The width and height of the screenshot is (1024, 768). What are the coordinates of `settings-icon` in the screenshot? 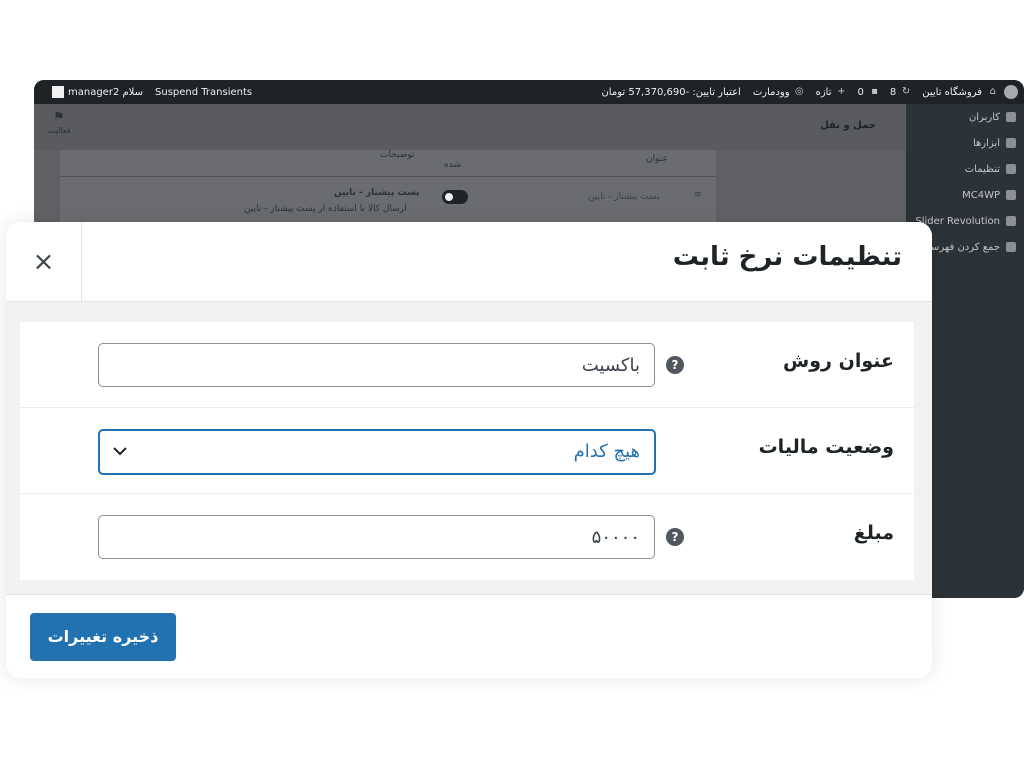 It's located at (1011, 169).